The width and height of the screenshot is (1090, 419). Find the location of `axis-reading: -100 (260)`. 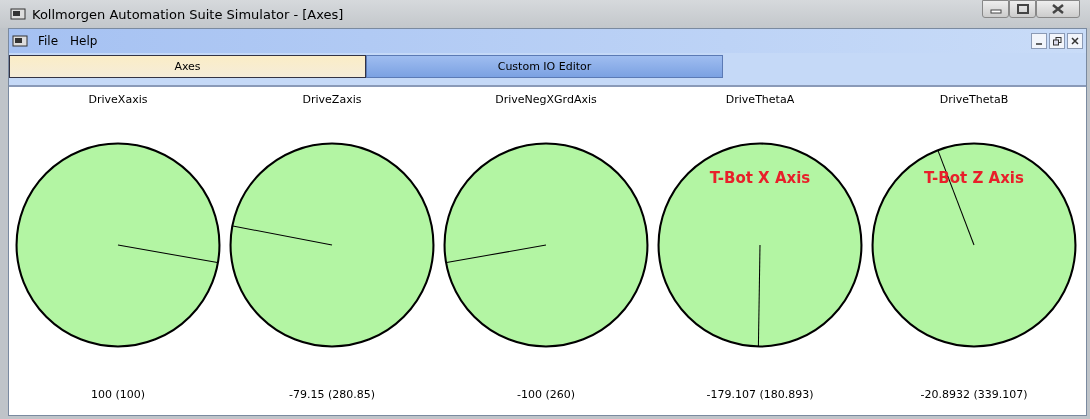

axis-reading: -100 (260) is located at coordinates (545, 394).